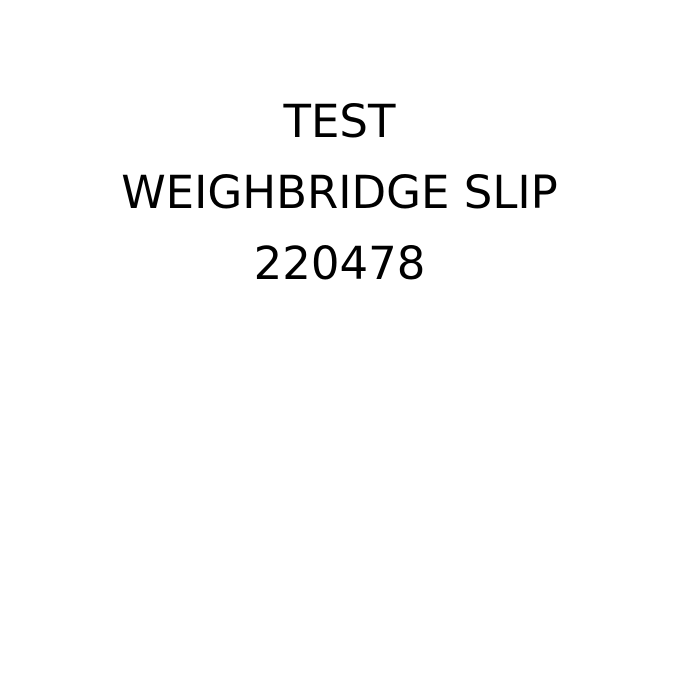  I want to click on heading-document-title: WEIGHBRIDGE SLIP, so click(339, 192).